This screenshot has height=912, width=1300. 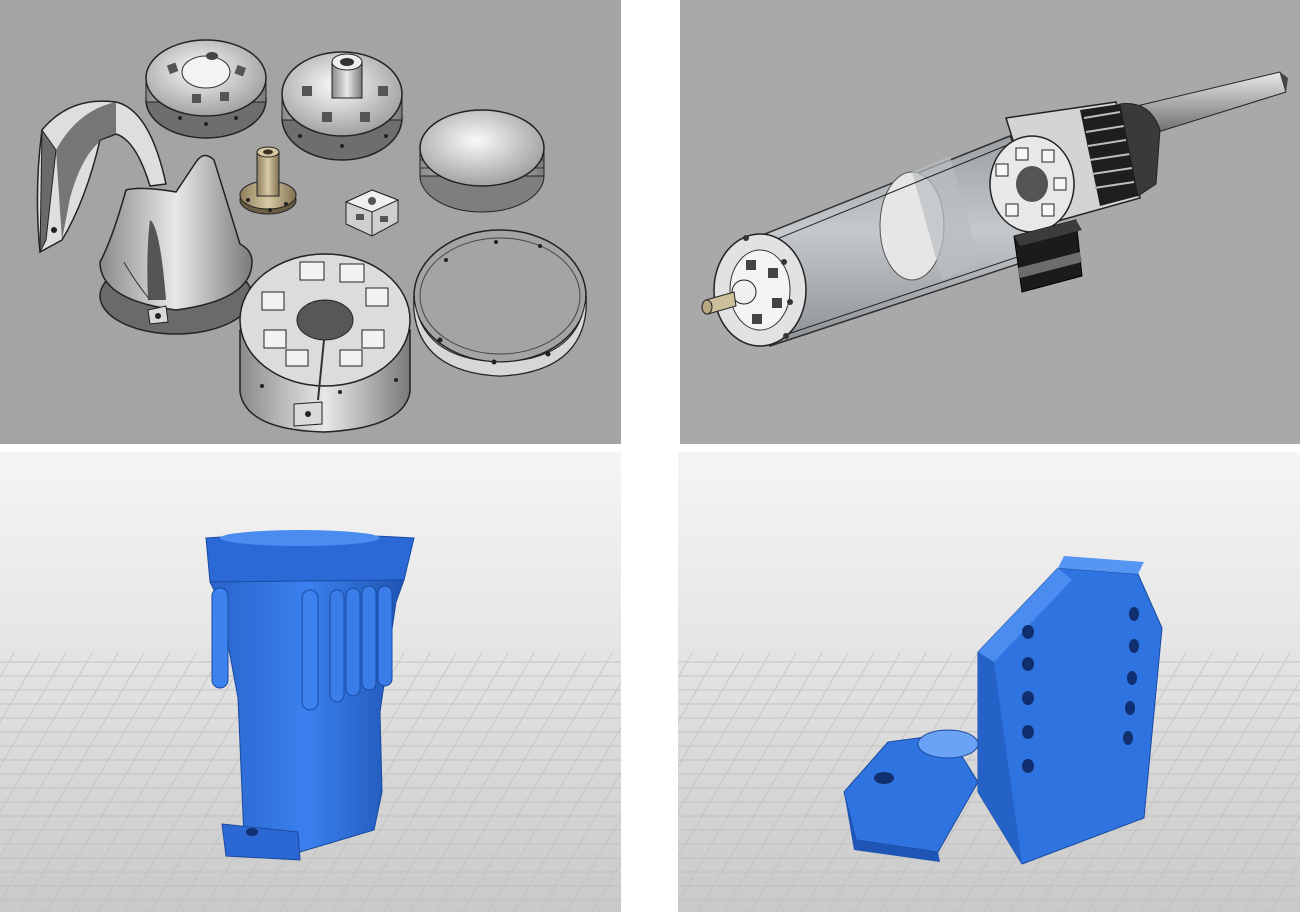 I want to click on flange-nut-part, so click(x=268, y=180).